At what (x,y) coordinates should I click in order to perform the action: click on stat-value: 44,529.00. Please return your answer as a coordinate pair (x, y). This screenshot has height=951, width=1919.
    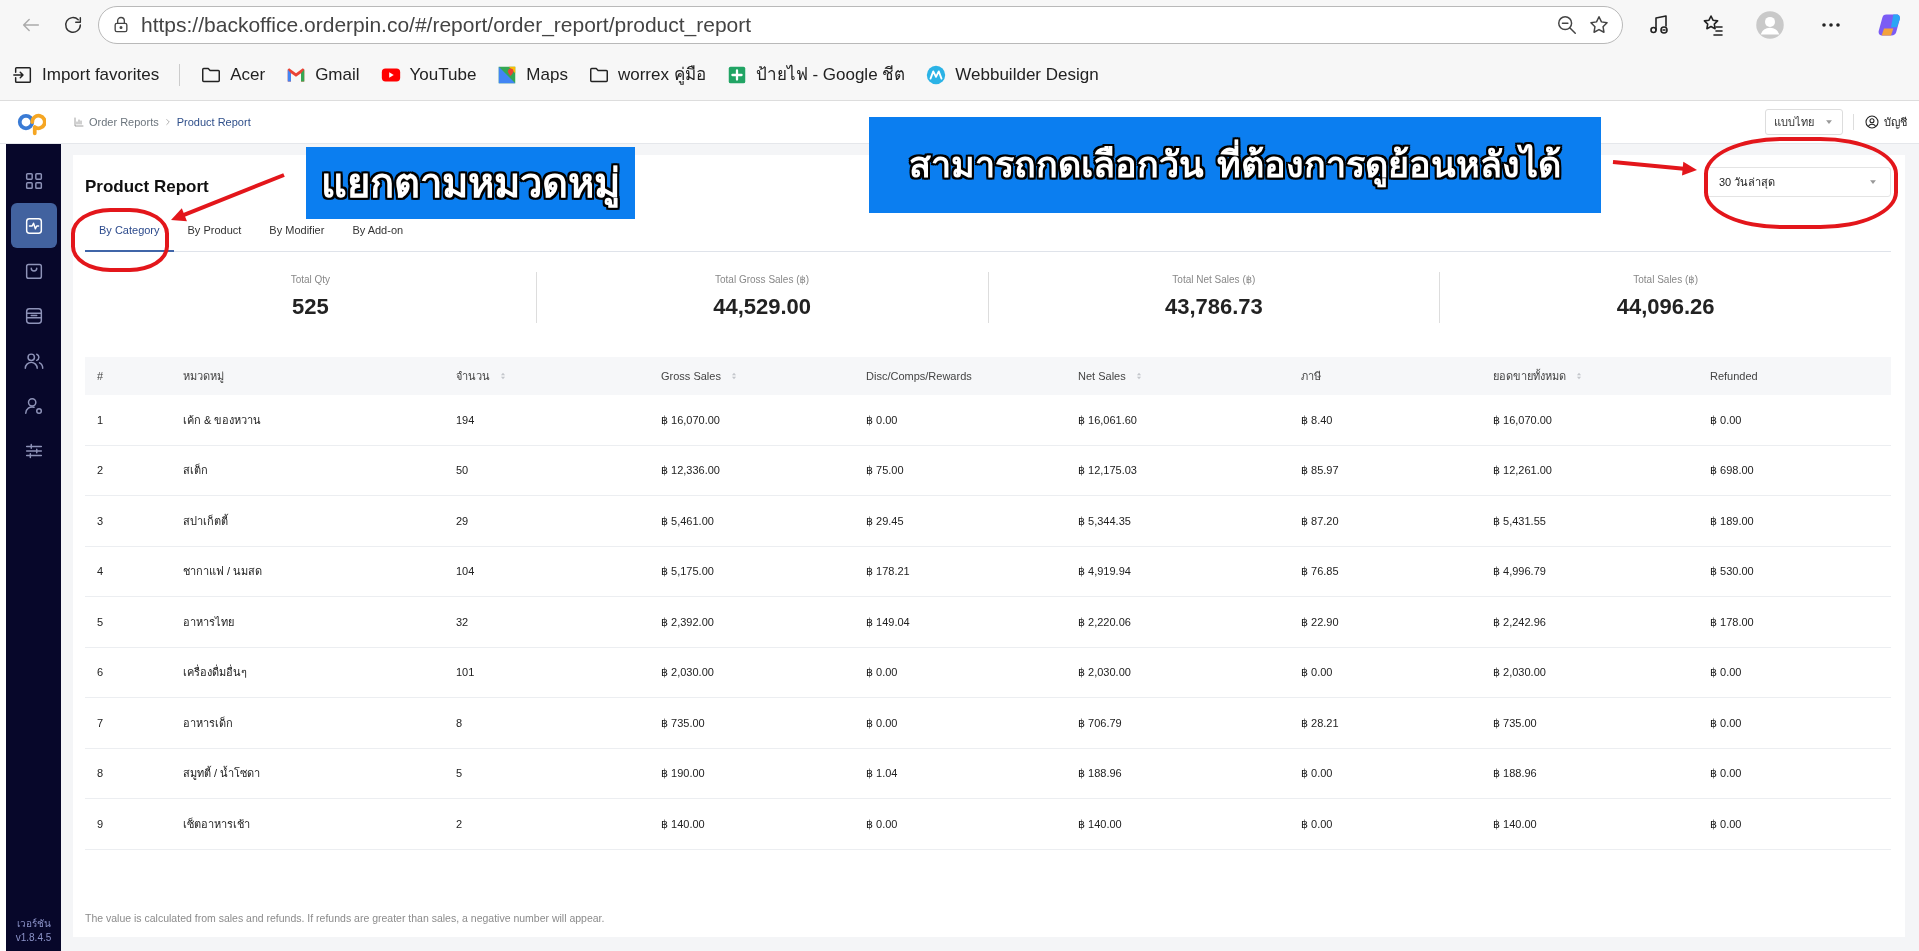
    Looking at the image, I should click on (762, 306).